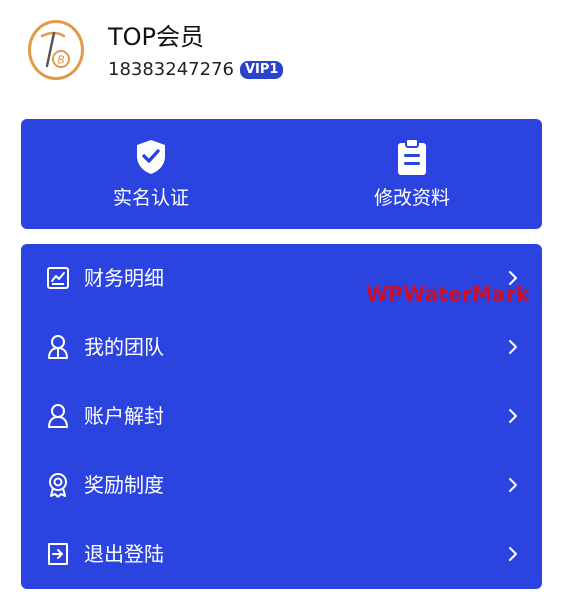 The image size is (566, 603). I want to click on menu-item-account-unfreeze: 账户解封, so click(281, 416).